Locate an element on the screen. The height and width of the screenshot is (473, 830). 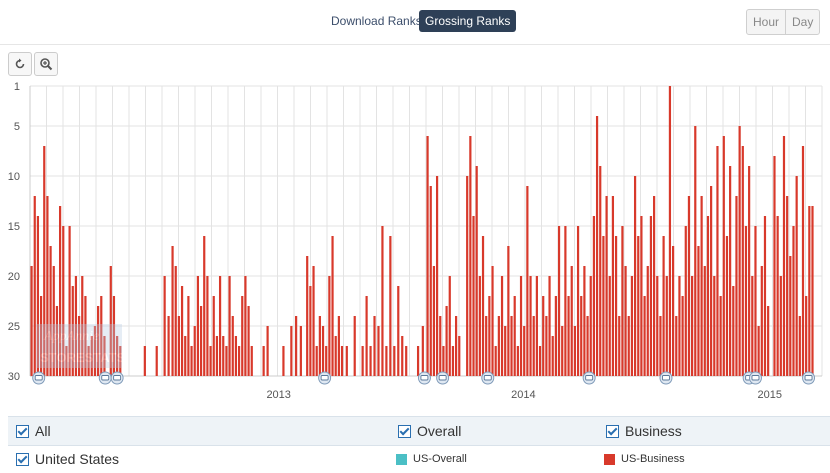
tab-grossing-ranks: Grossing Ranks is located at coordinates (468, 21).